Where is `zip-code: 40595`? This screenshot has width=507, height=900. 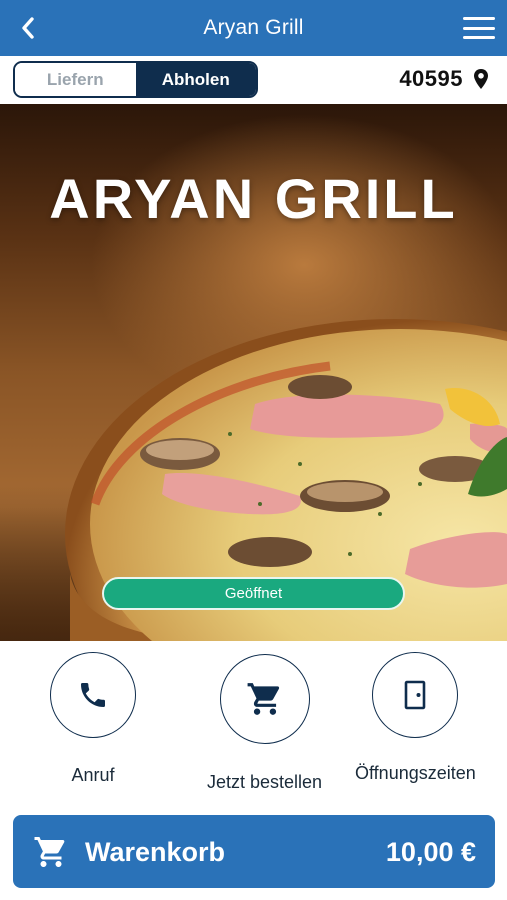 zip-code: 40595 is located at coordinates (431, 78).